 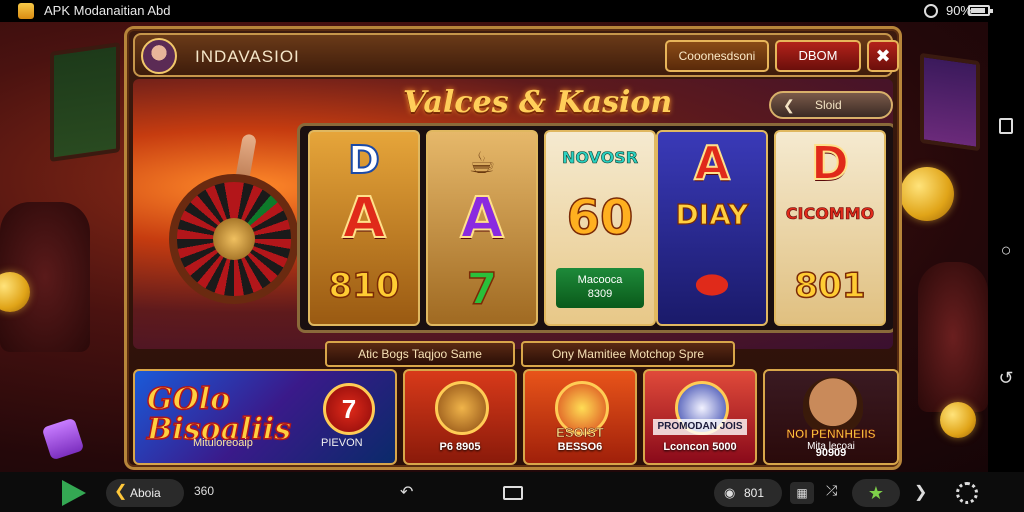 I want to click on roulette-illustration, so click(x=234, y=218).